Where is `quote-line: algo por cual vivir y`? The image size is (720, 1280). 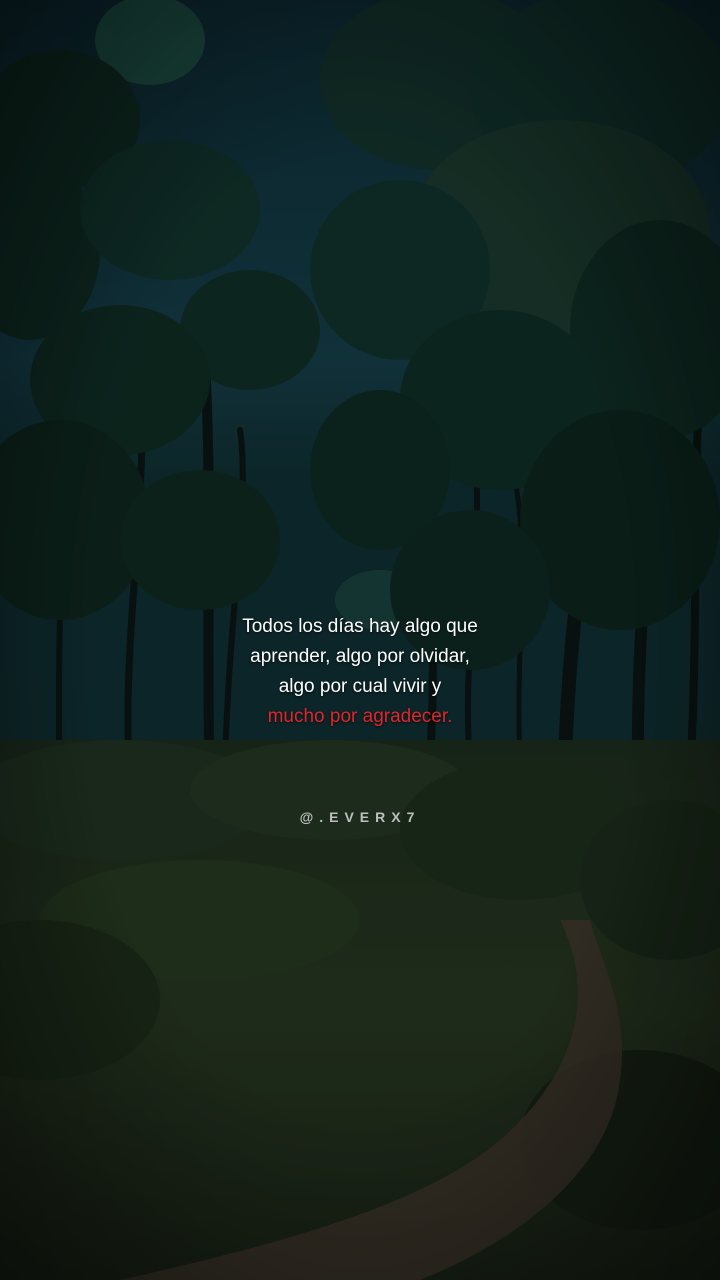 quote-line: algo por cual vivir y is located at coordinates (360, 686).